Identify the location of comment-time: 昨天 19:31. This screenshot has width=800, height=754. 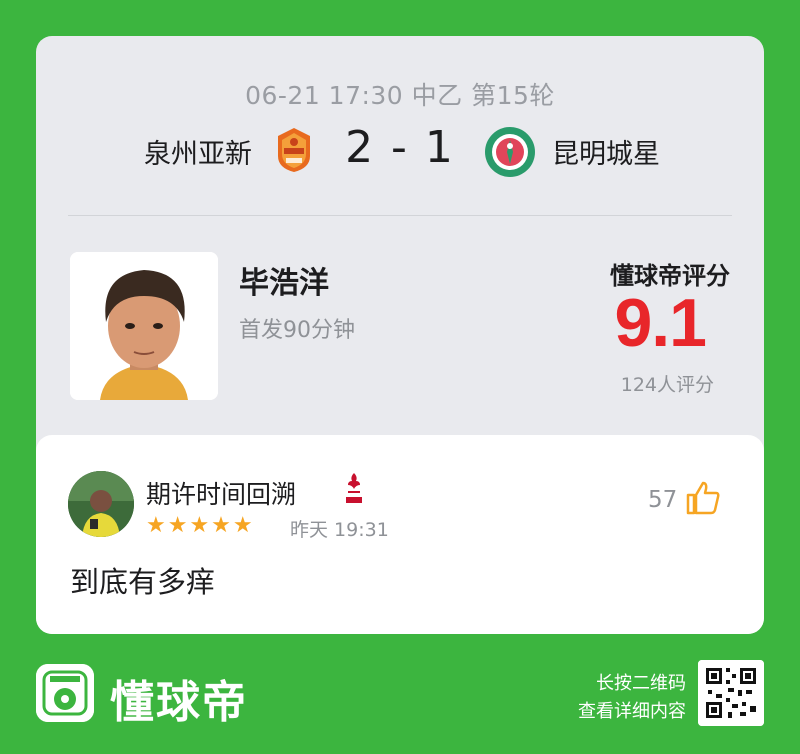
(339, 530).